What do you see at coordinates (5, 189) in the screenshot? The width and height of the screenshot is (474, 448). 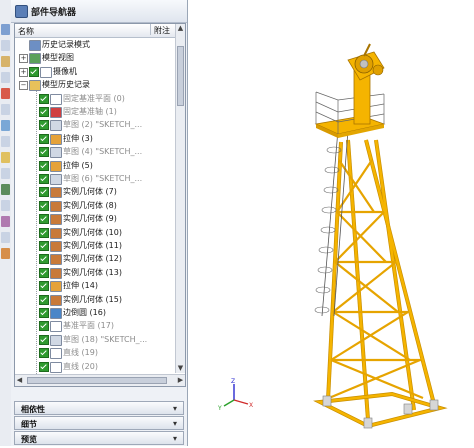 I see `palette-tab-icon` at bounding box center [5, 189].